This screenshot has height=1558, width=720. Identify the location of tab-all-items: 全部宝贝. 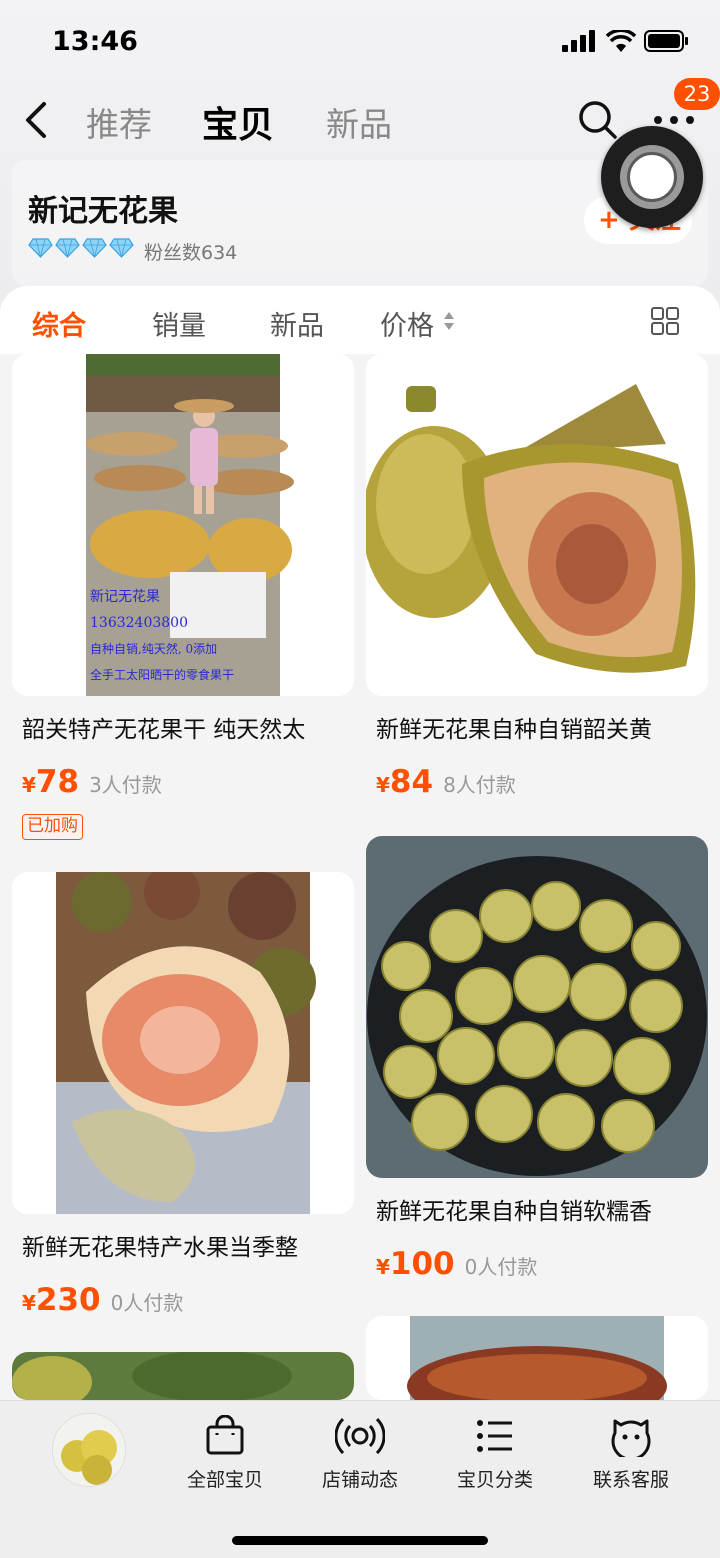
(225, 1453).